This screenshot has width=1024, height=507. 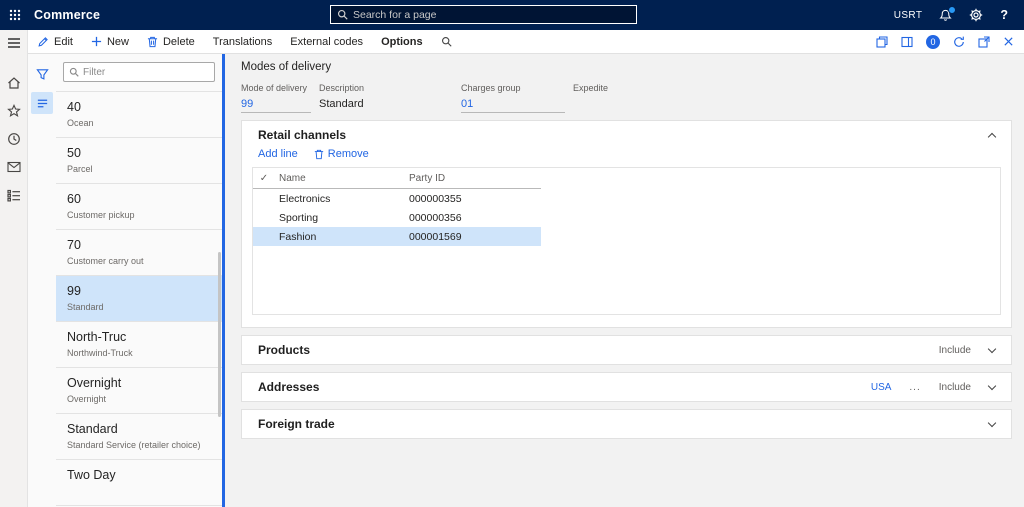 What do you see at coordinates (139, 161) in the screenshot?
I see `record-item: 50 Parcel` at bounding box center [139, 161].